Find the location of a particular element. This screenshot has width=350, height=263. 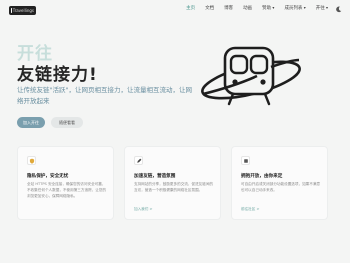

community-link: 前往社区 > is located at coordinates (250, 209).